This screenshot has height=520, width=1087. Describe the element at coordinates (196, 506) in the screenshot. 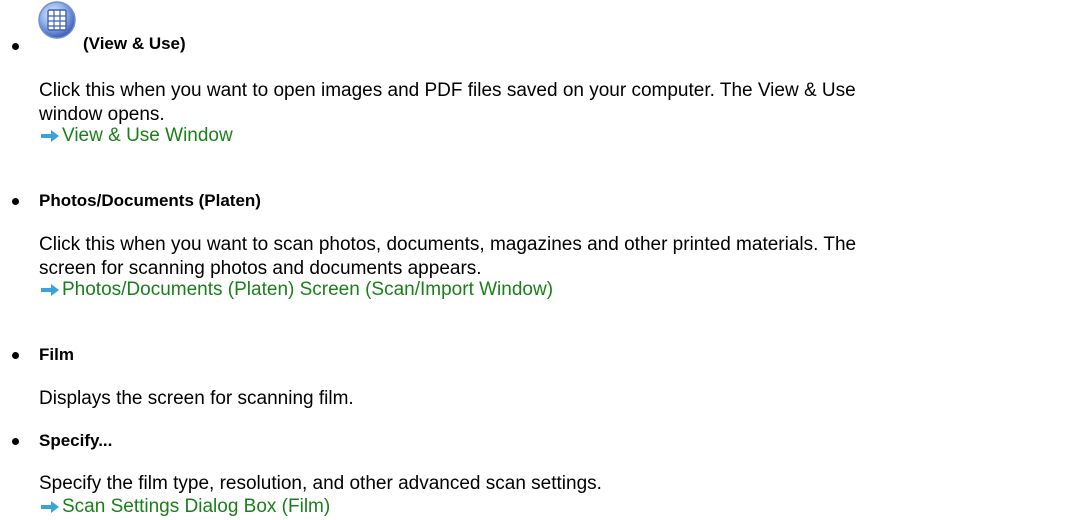

I see `link-label: Scan Settings Dialog Box (Film)` at that location.